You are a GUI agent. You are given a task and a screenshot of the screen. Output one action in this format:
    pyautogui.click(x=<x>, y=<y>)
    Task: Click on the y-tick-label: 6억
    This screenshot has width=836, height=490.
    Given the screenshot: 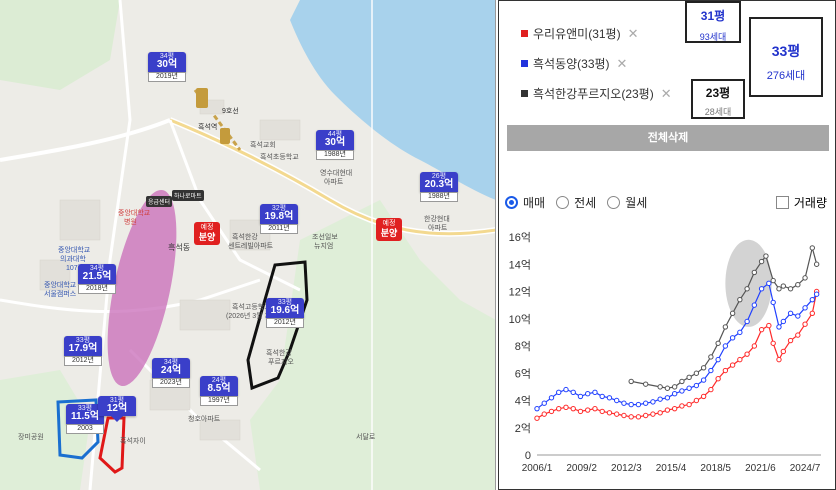 What is the action you would take?
    pyautogui.click(x=523, y=373)
    